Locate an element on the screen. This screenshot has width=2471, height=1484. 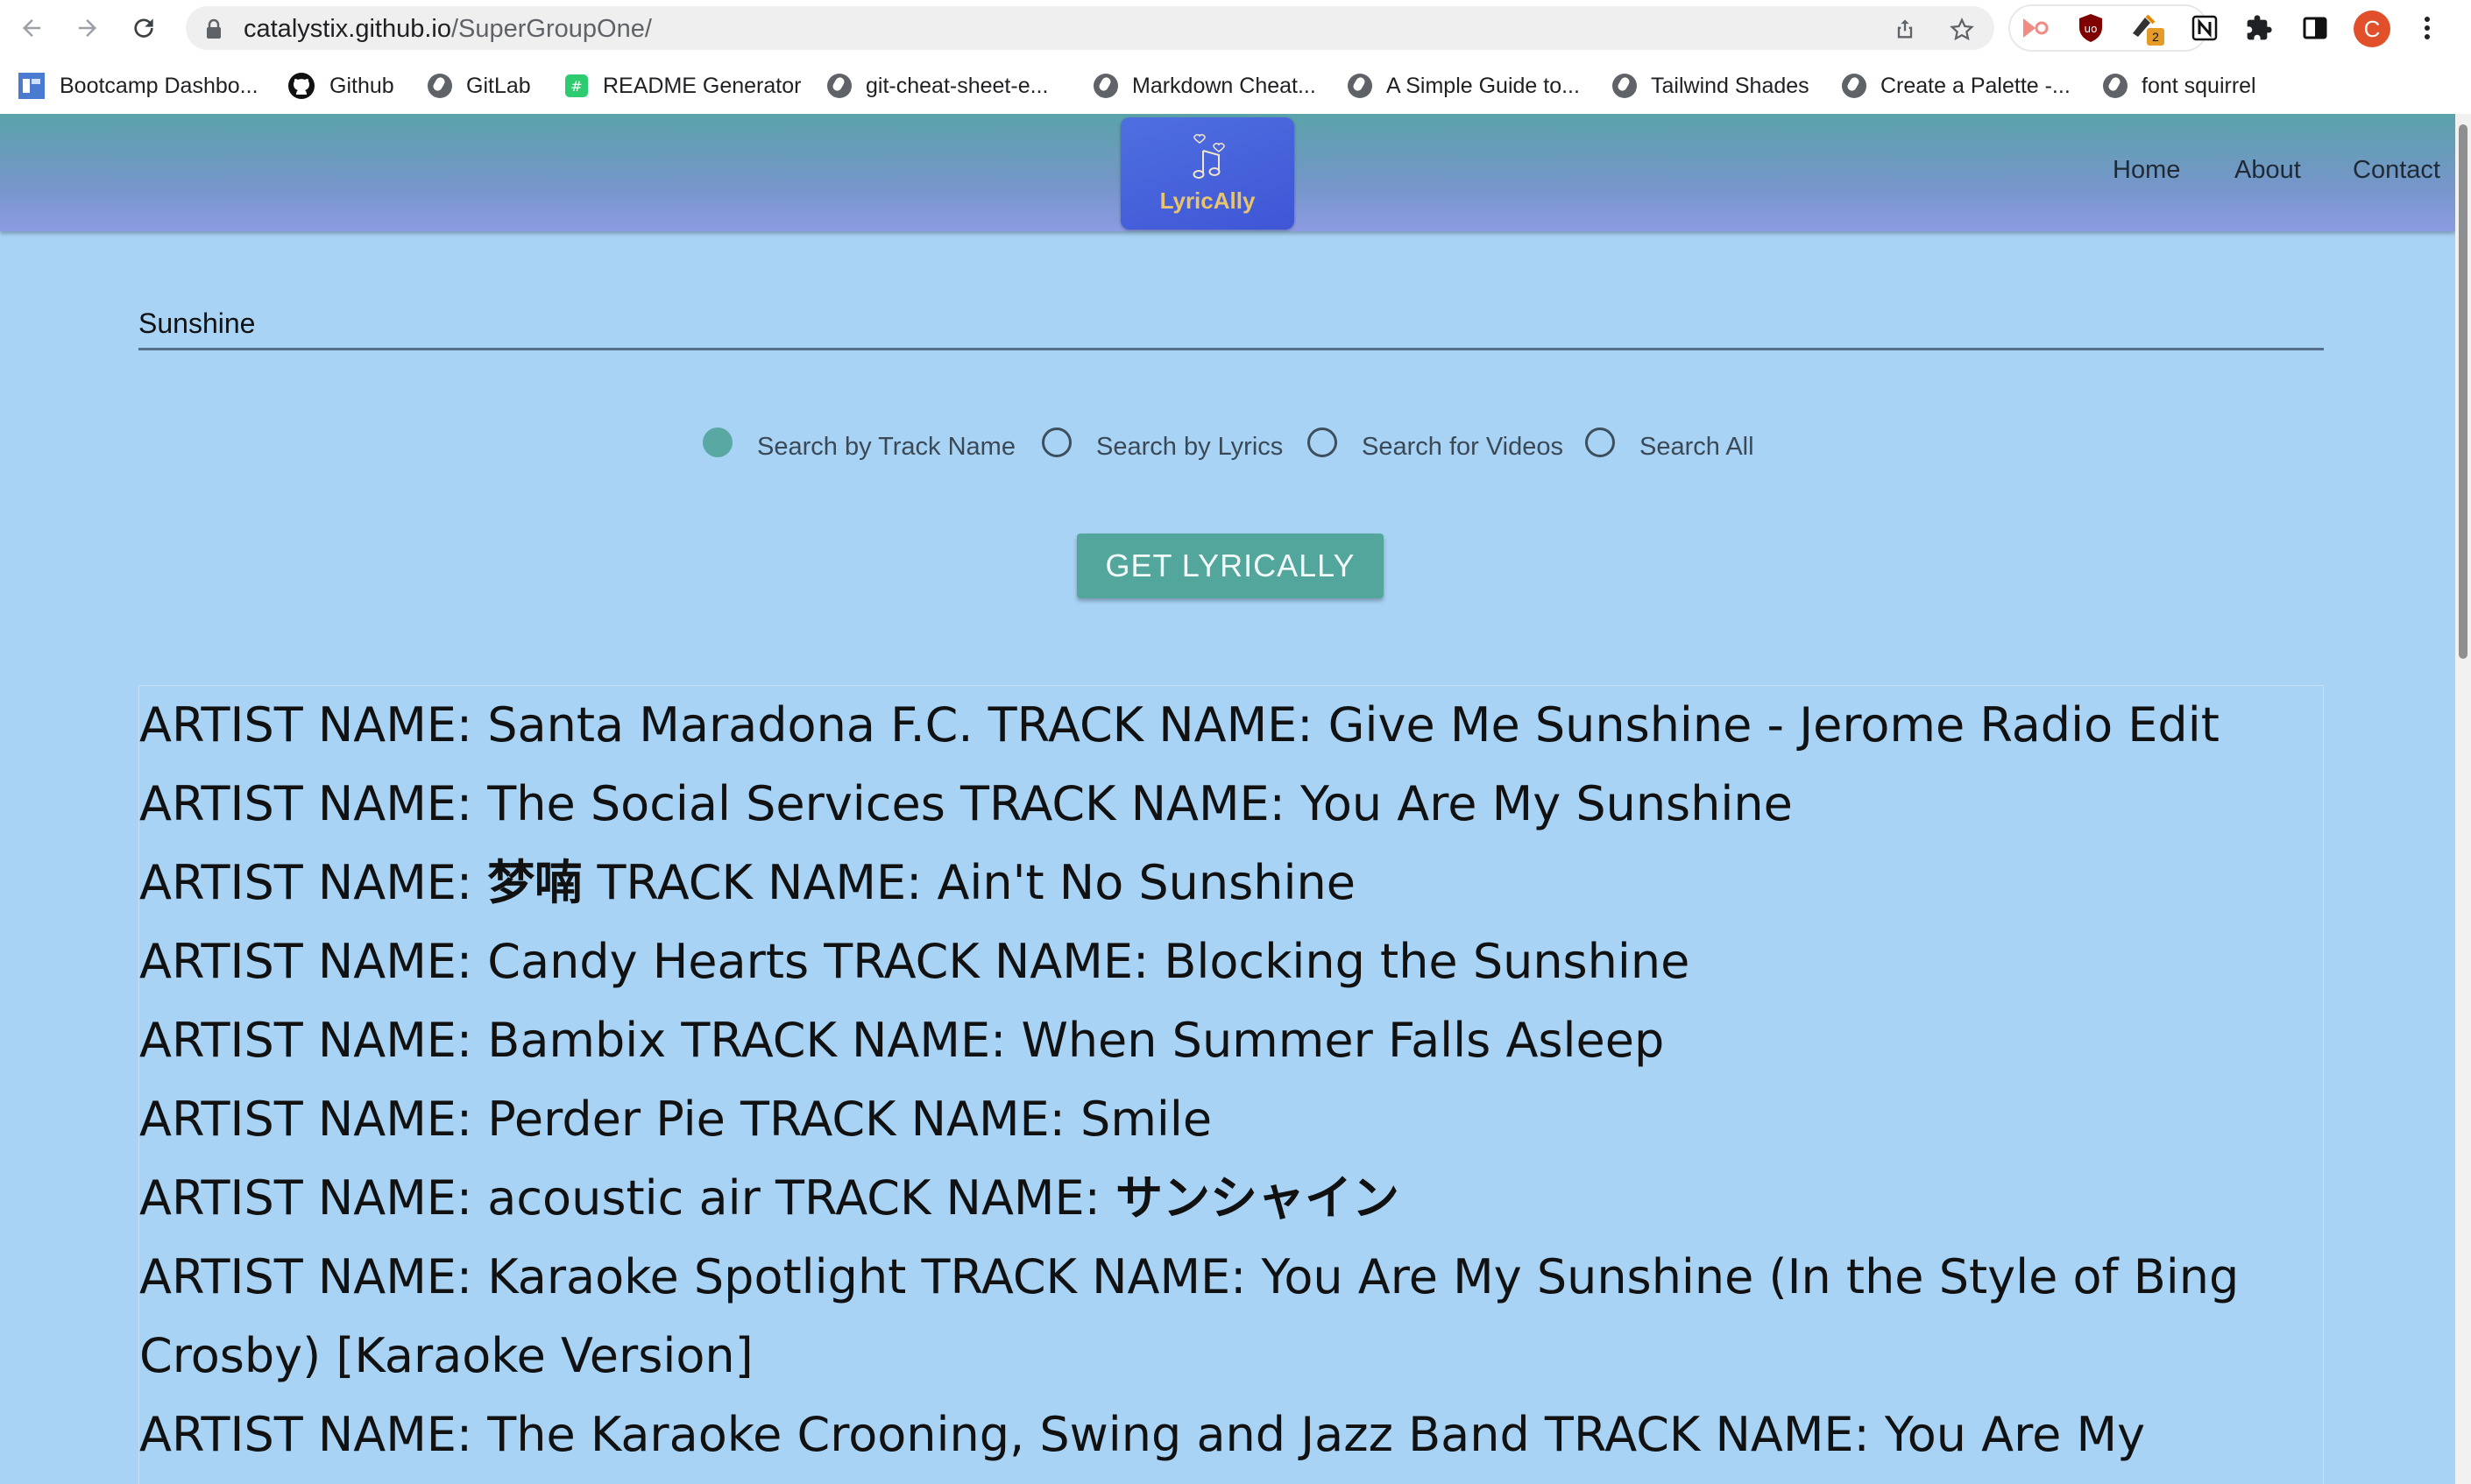
radio-track-name-label: Search by Track Name is located at coordinates (887, 447).